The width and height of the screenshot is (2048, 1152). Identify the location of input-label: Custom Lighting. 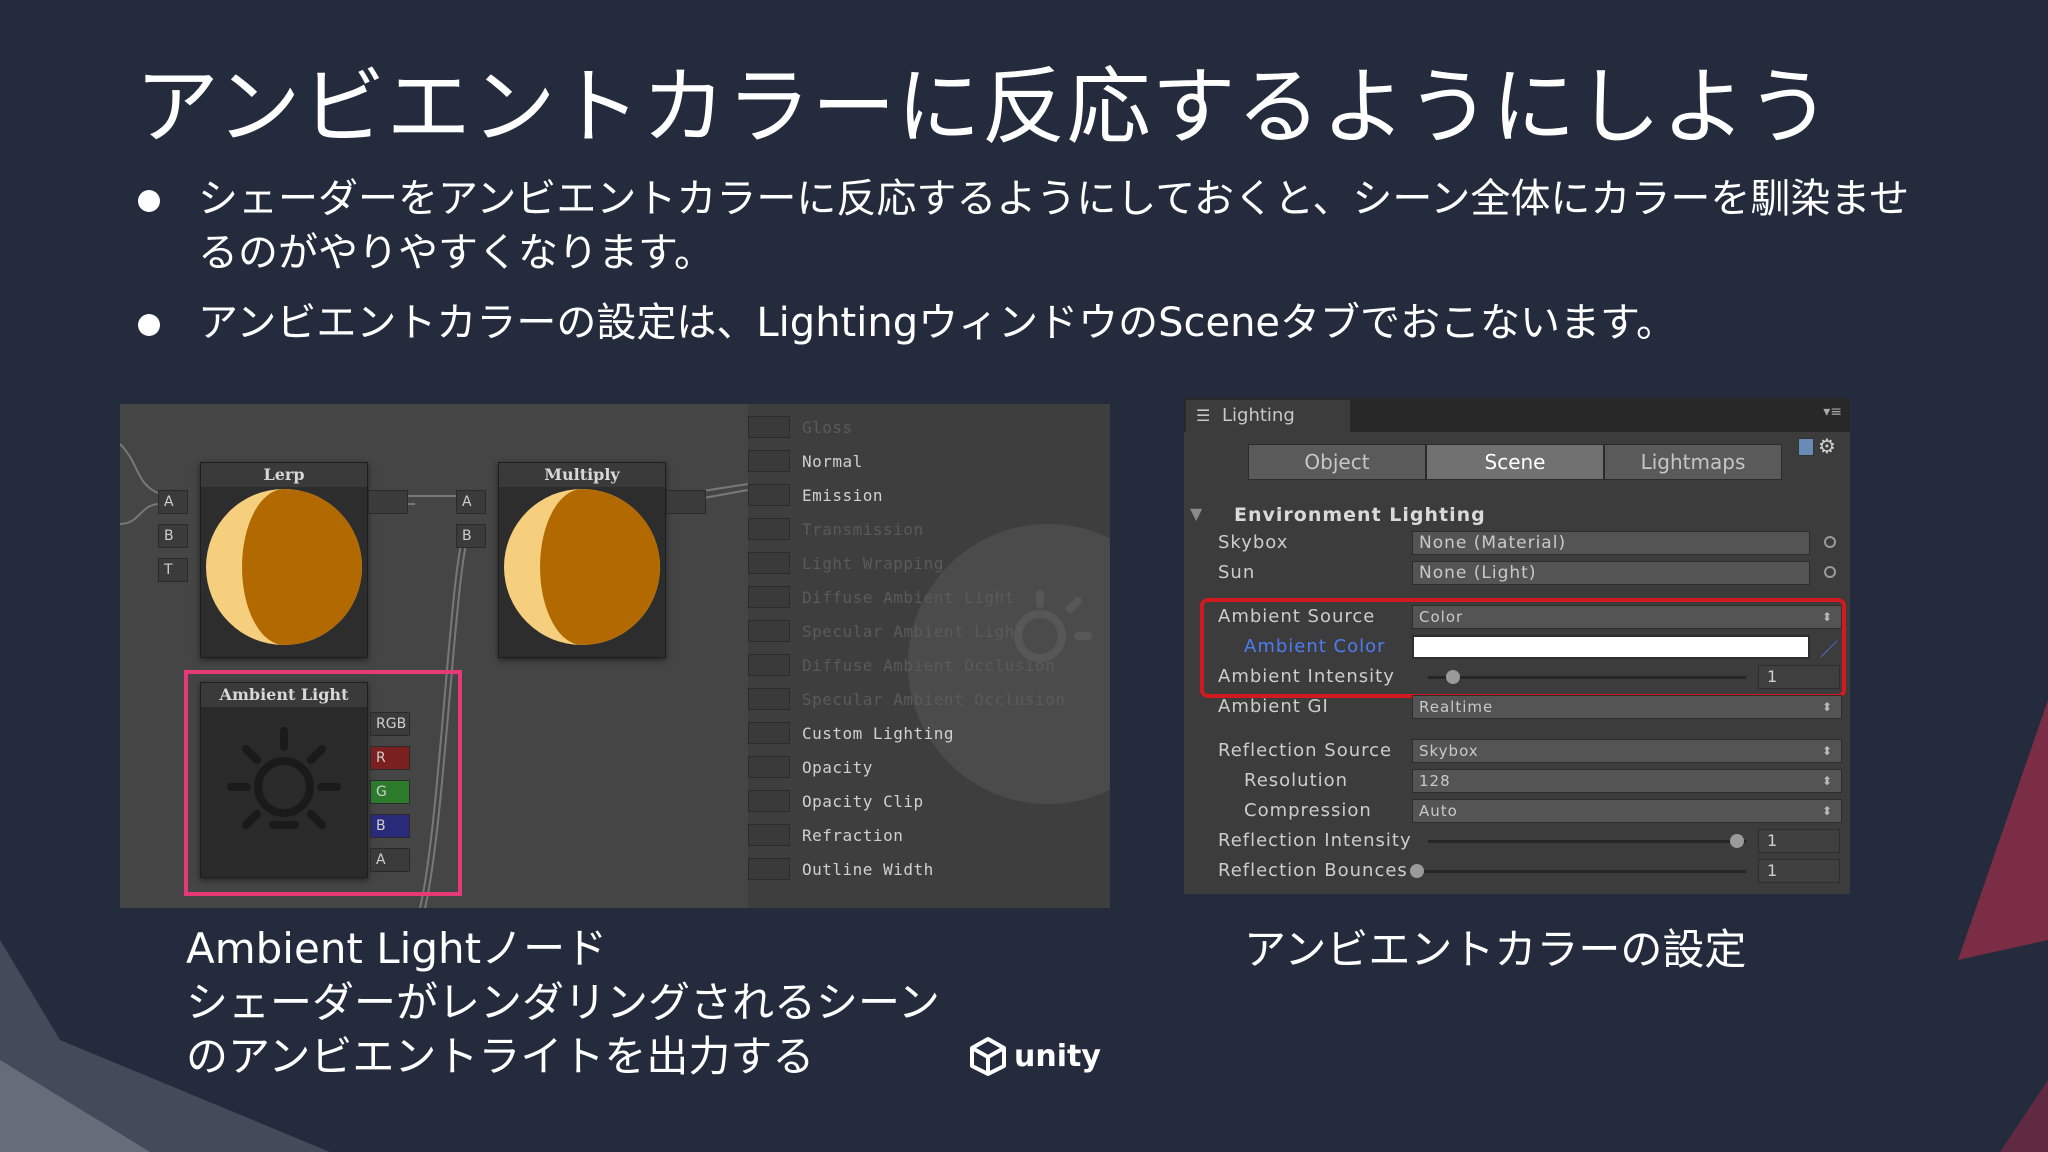
(878, 733).